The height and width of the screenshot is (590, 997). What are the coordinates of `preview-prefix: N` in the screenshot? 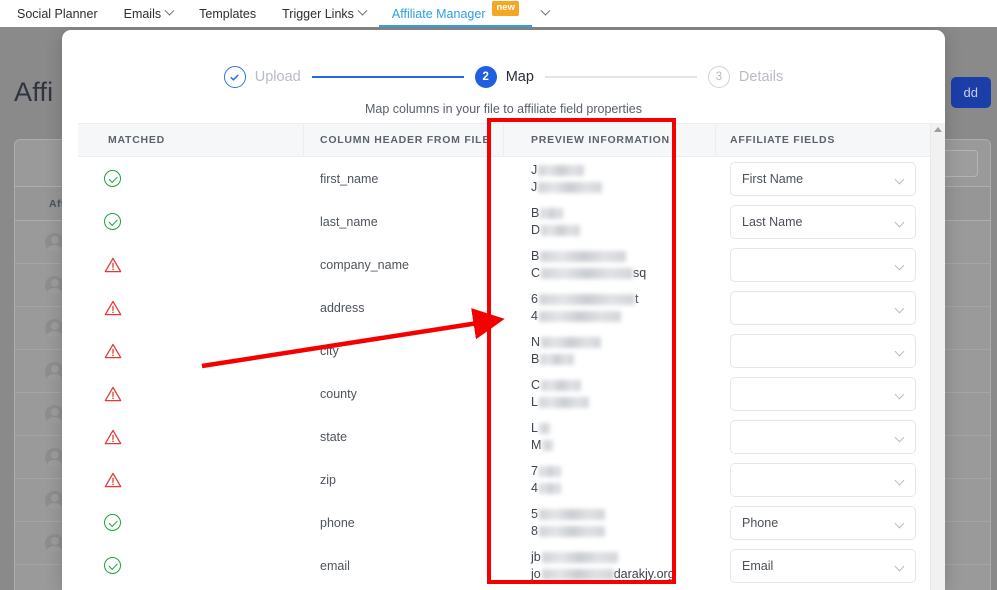 It's located at (536, 342).